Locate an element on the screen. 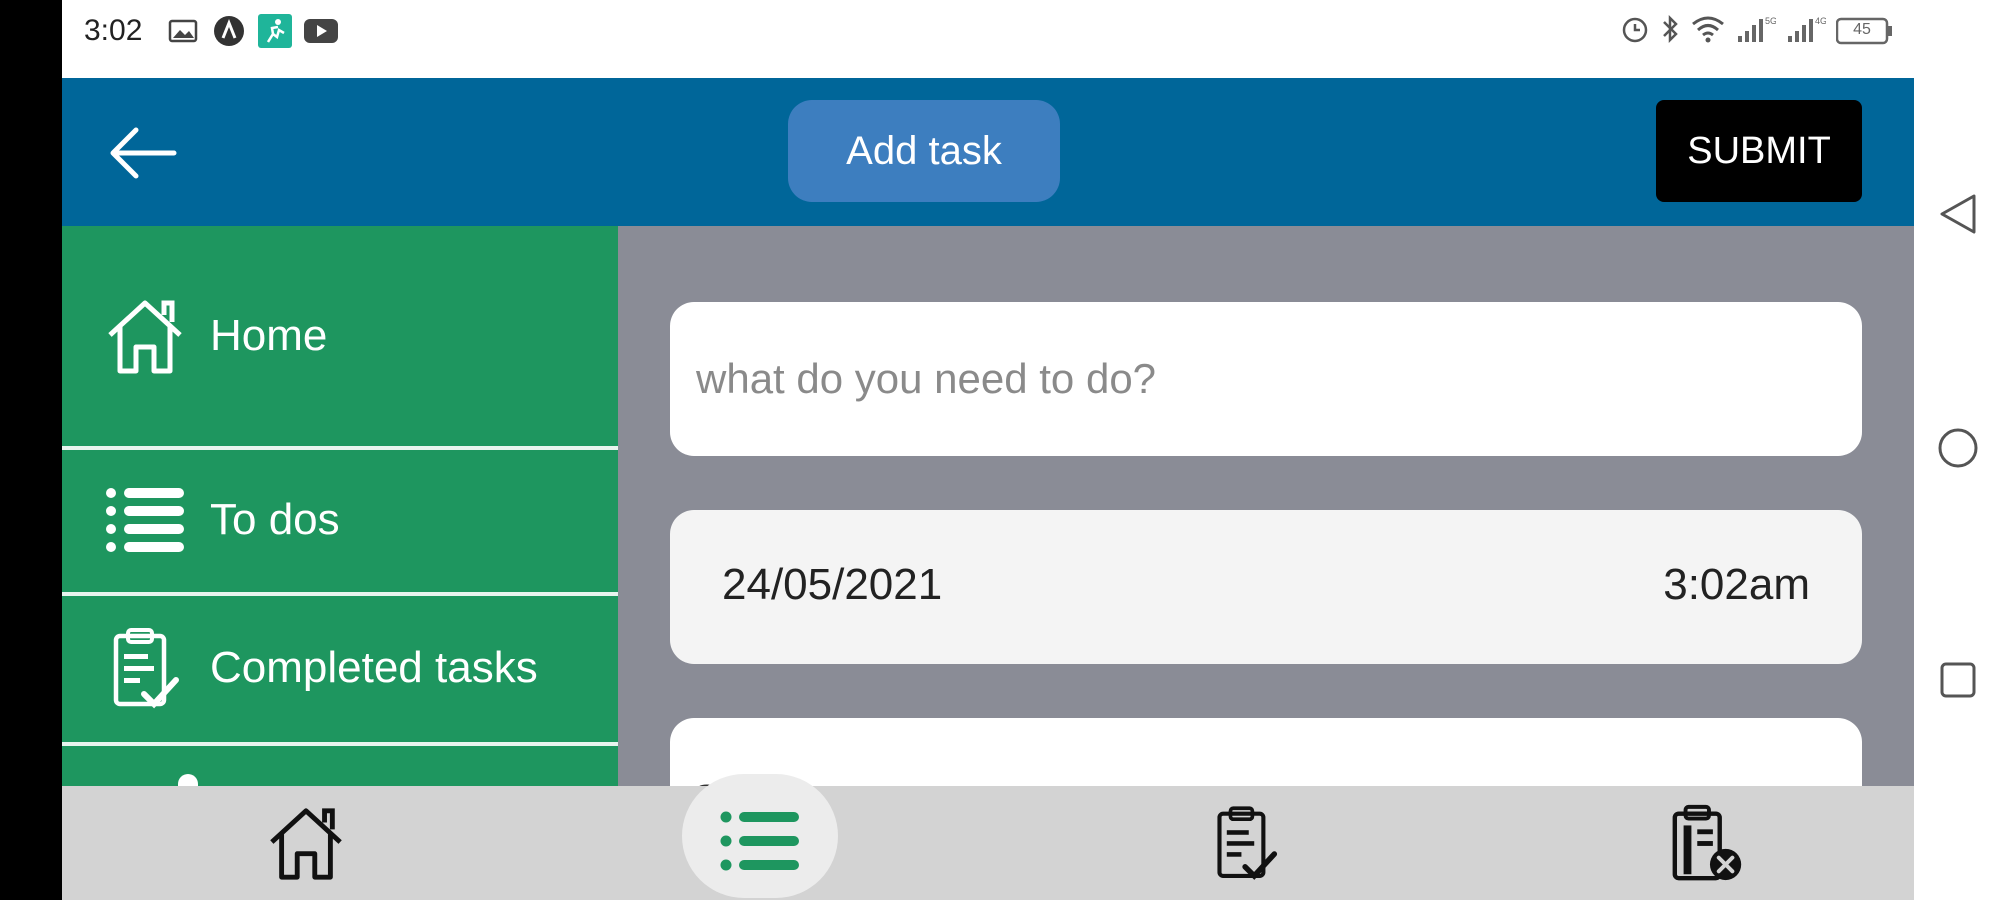  back-button is located at coordinates (142, 153).